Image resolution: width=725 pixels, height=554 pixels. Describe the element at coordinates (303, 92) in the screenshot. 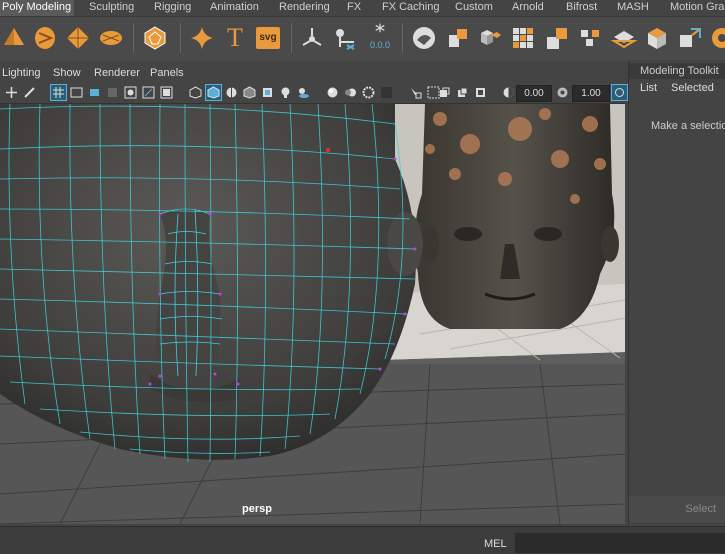

I see `shadows-icon` at that location.